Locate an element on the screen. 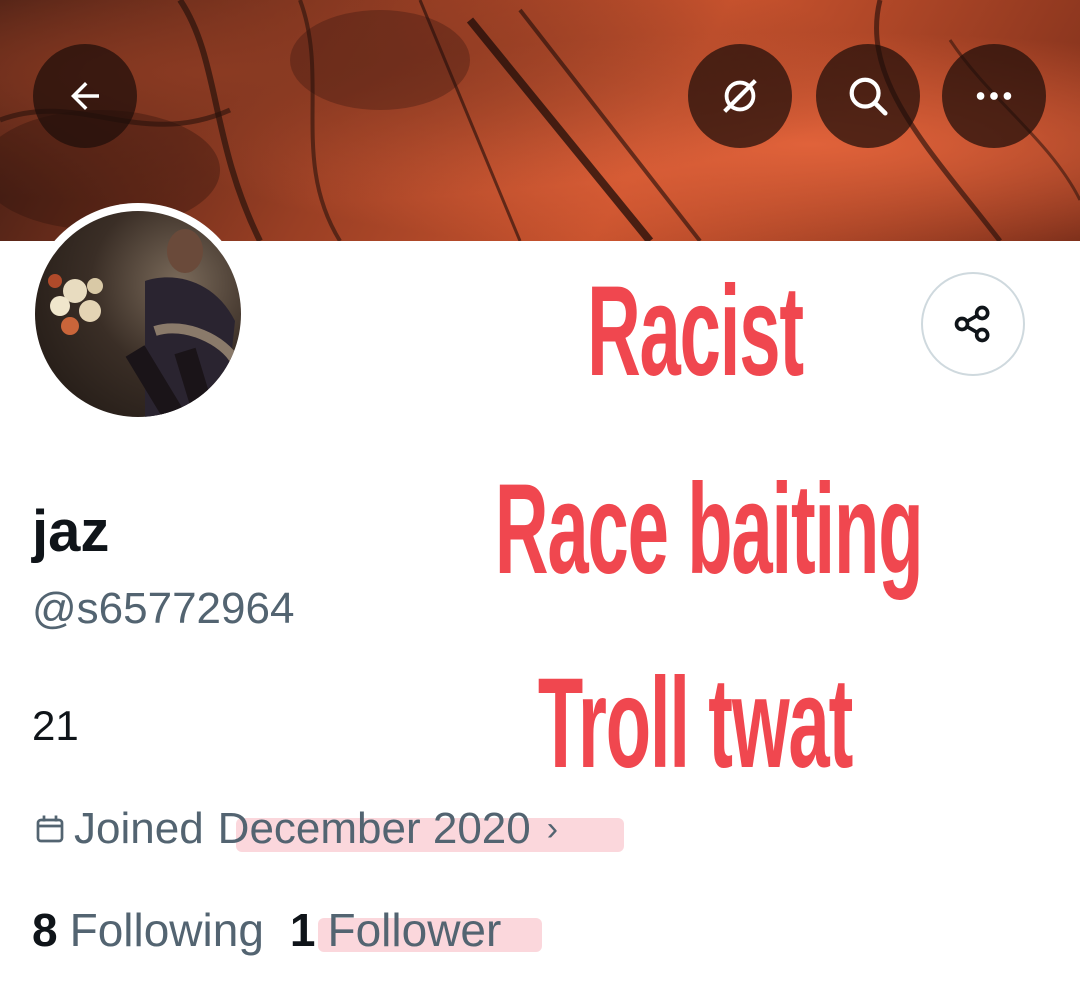  grok-button is located at coordinates (740, 96).